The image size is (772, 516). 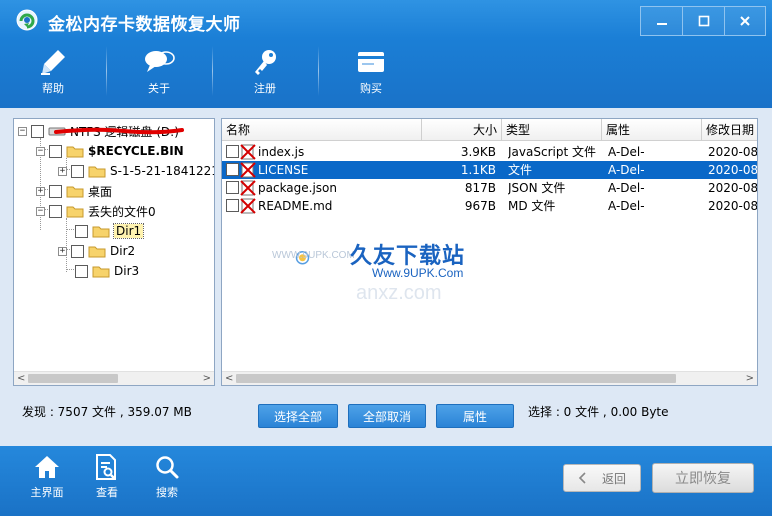 What do you see at coordinates (101, 131) in the screenshot?
I see `tree-root-disk: − NTFS 逻辑磁盘 (D:)` at bounding box center [101, 131].